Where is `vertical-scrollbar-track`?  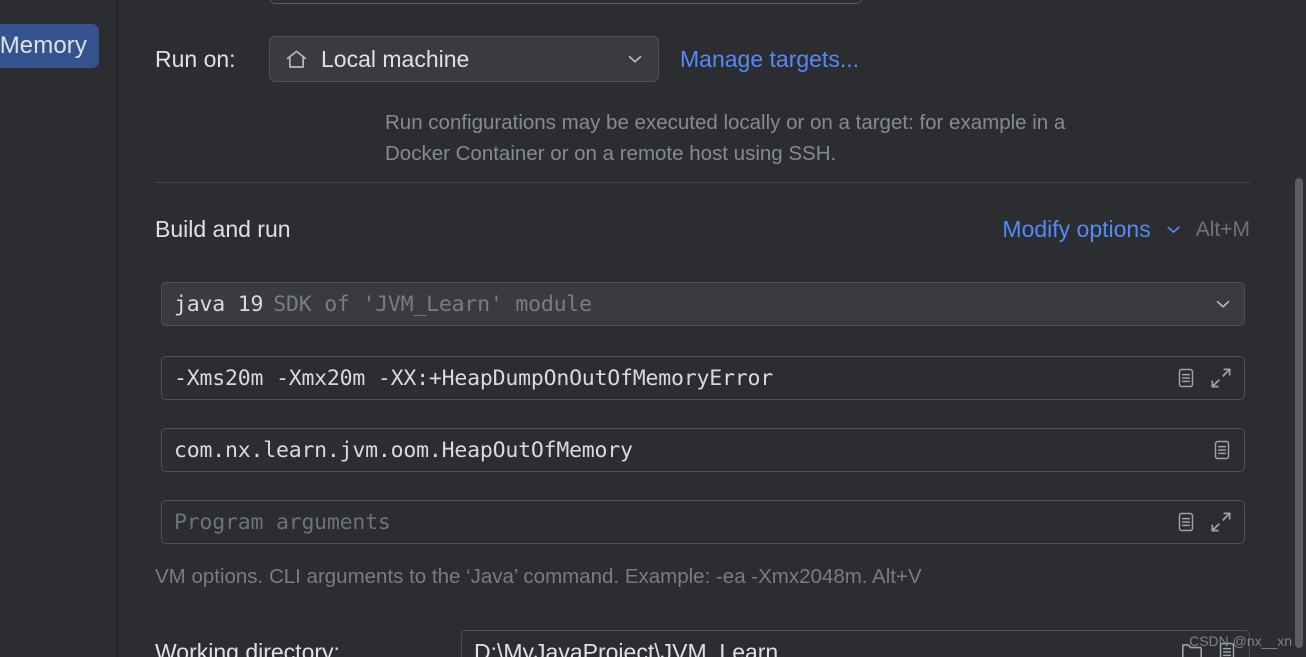 vertical-scrollbar-track is located at coordinates (1299, 328).